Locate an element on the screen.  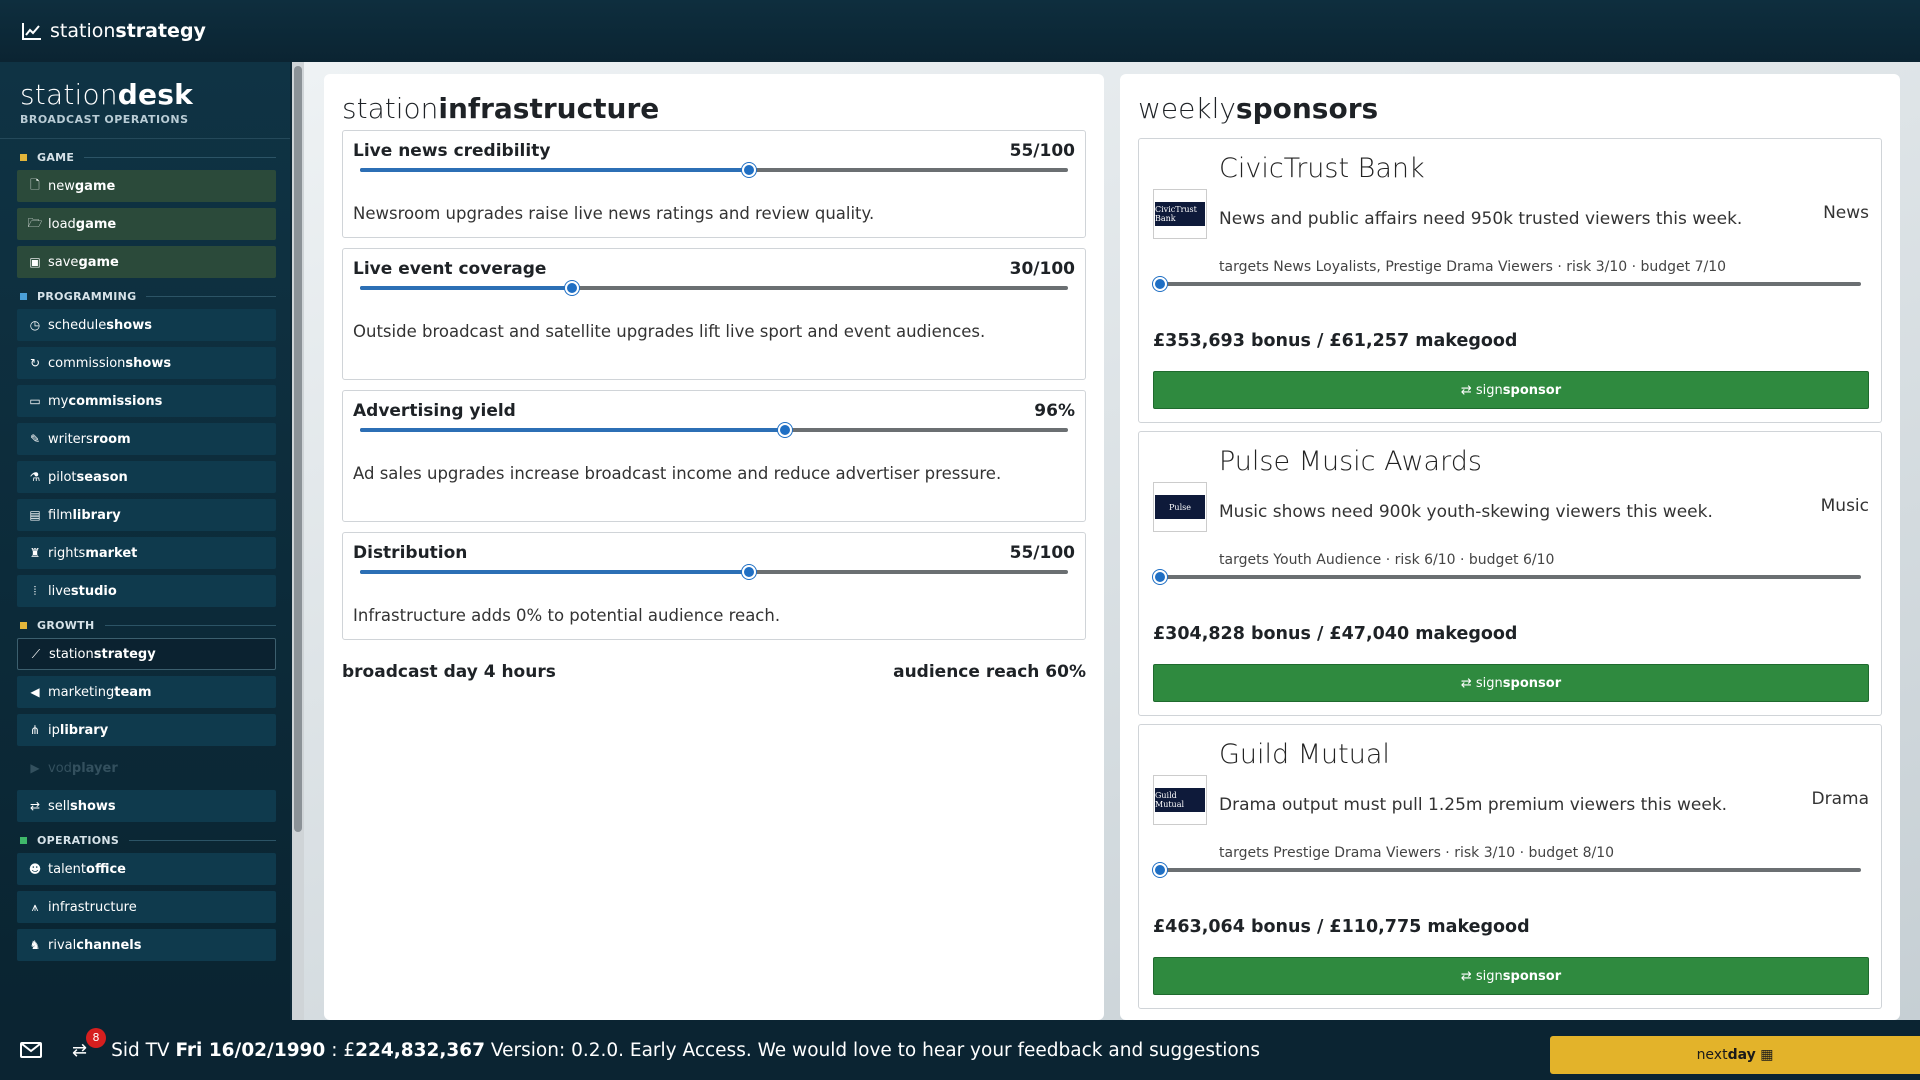
megaphone-icon: ◀ is located at coordinates (35, 692).